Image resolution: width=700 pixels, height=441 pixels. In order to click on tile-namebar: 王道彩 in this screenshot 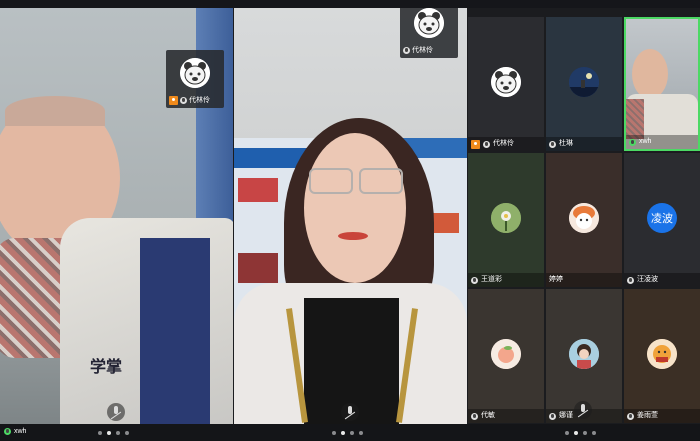, I will do `click(506, 280)`.